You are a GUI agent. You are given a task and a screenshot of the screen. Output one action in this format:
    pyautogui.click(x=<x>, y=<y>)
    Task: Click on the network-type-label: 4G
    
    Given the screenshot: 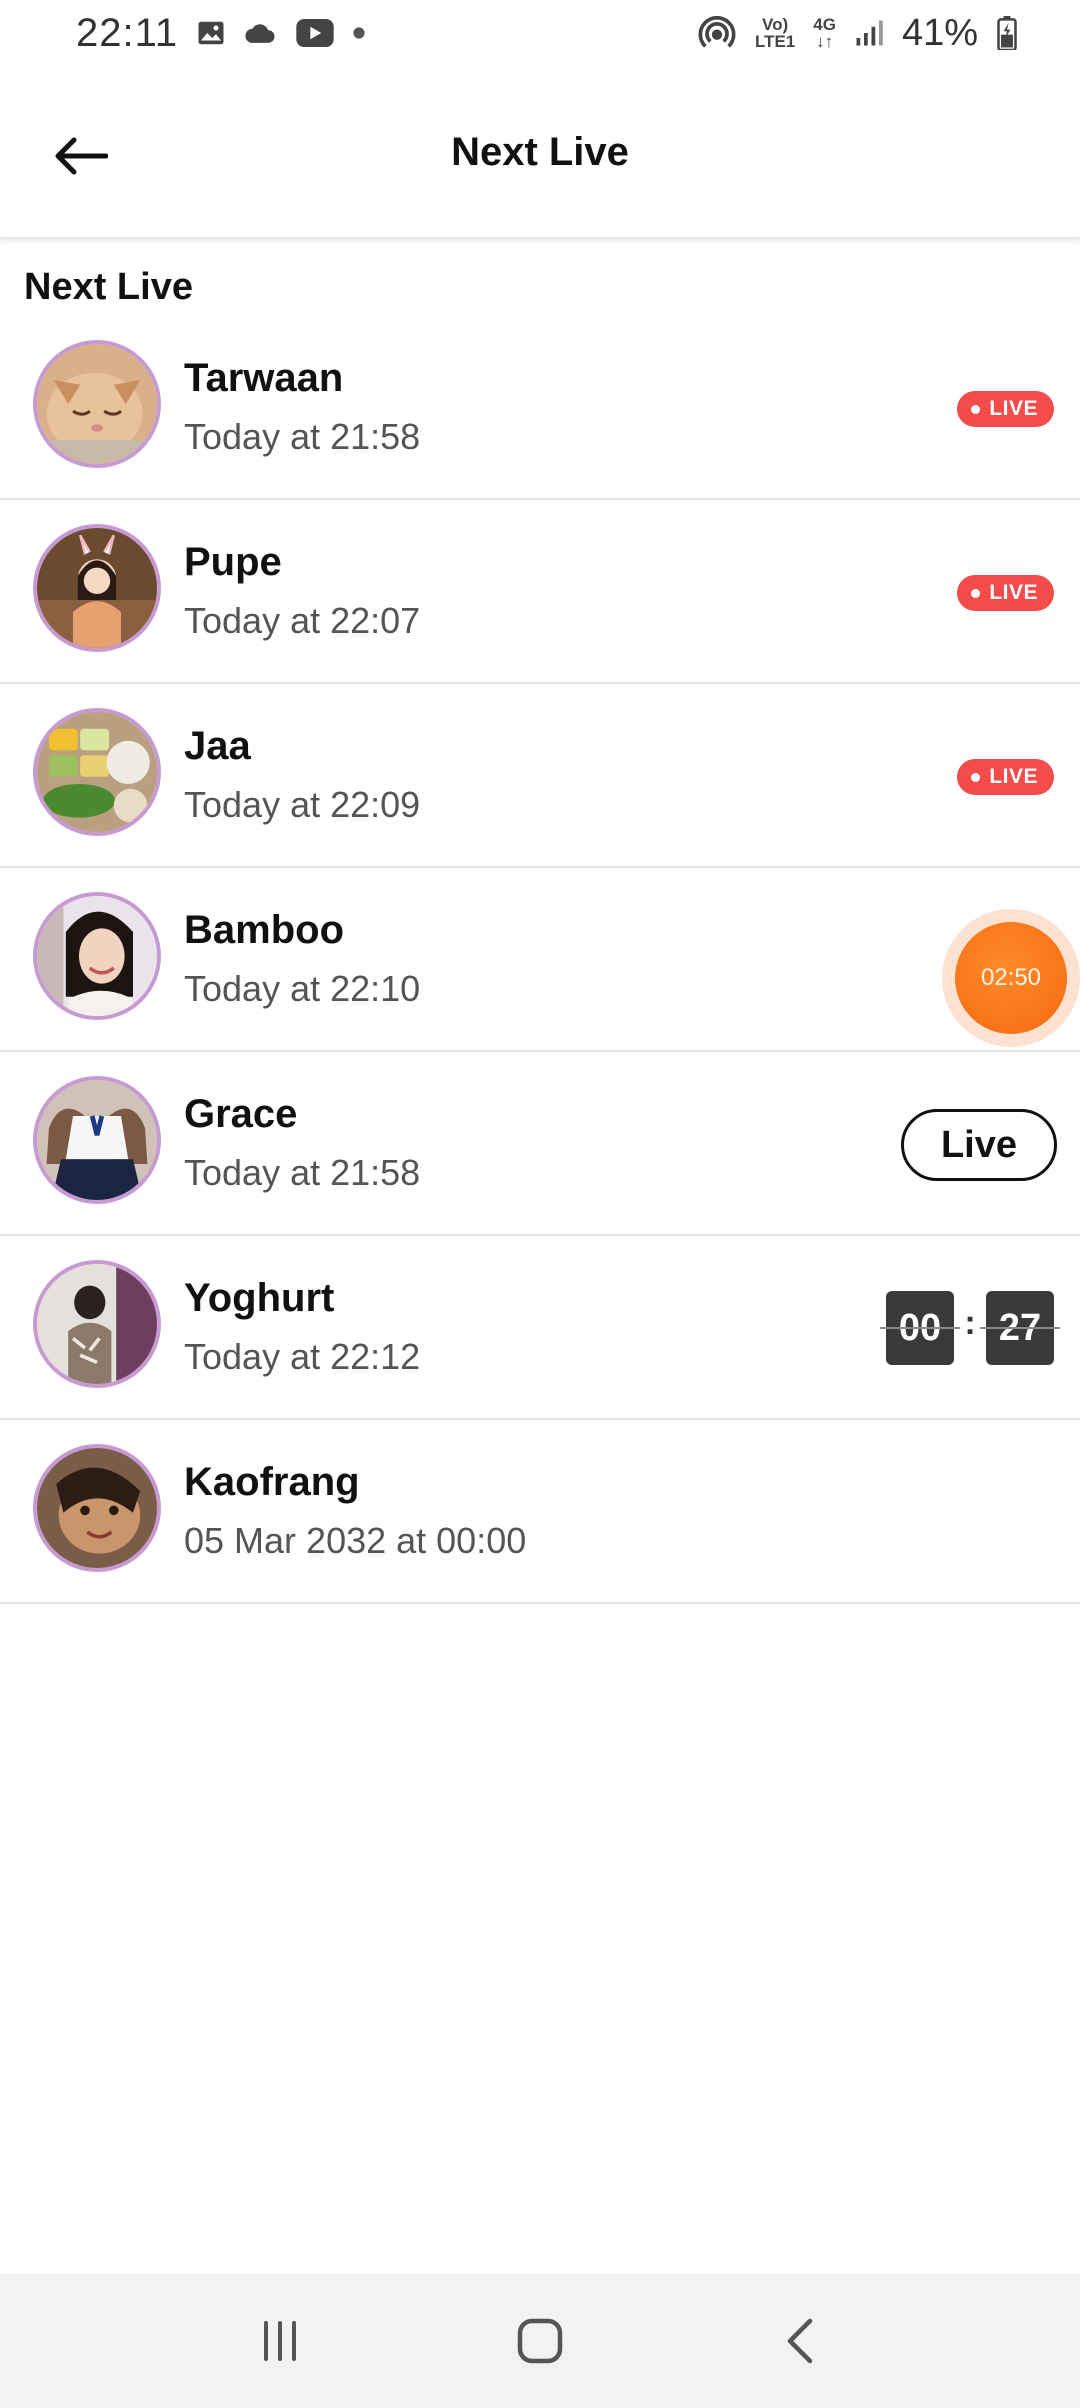 What is the action you would take?
    pyautogui.click(x=824, y=24)
    